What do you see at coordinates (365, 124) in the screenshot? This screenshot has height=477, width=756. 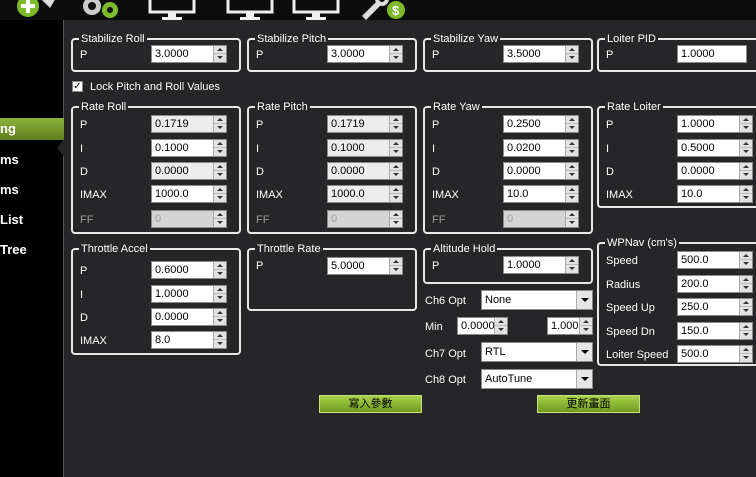 I see `rate-pitch-p-input: 0.1719` at bounding box center [365, 124].